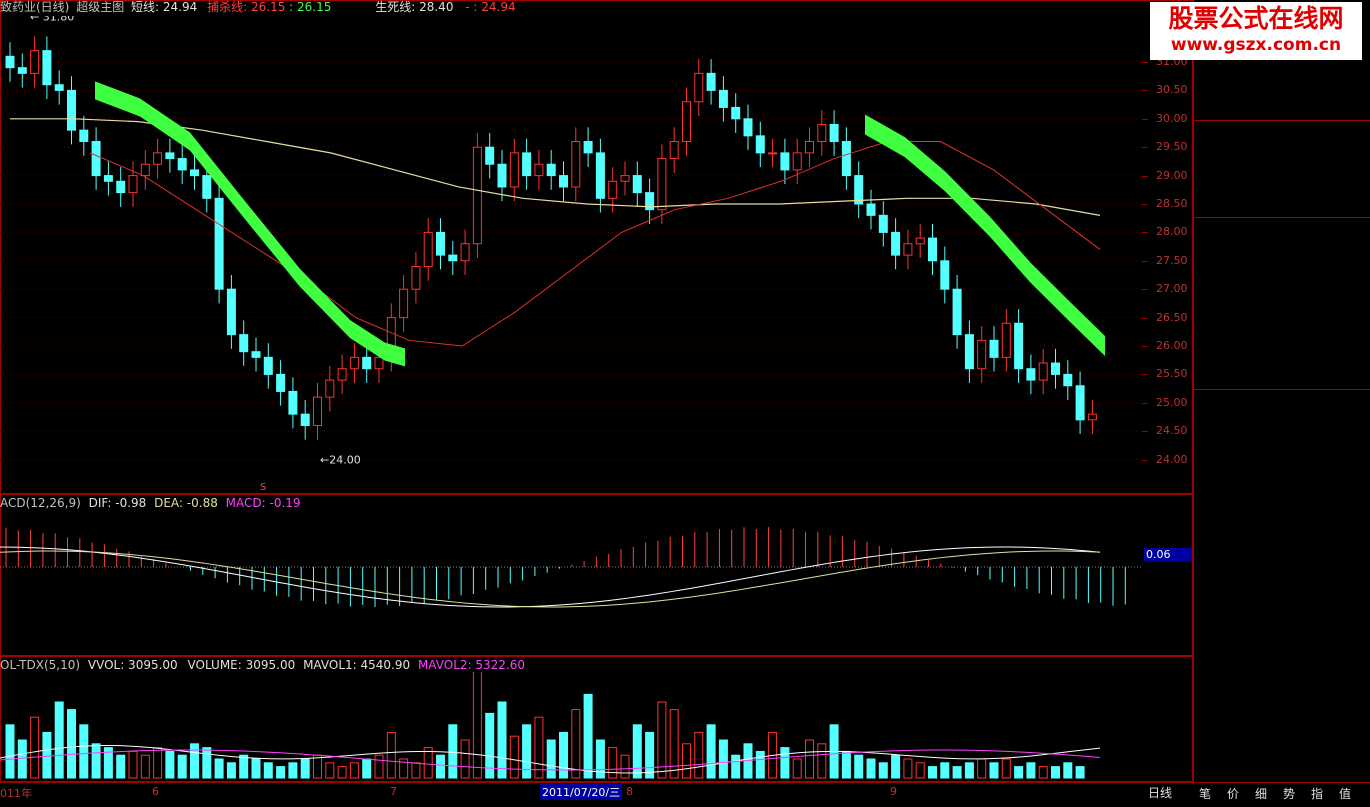 This screenshot has width=1370, height=807. I want to click on price-tick-label: 27.00, so click(1172, 289).